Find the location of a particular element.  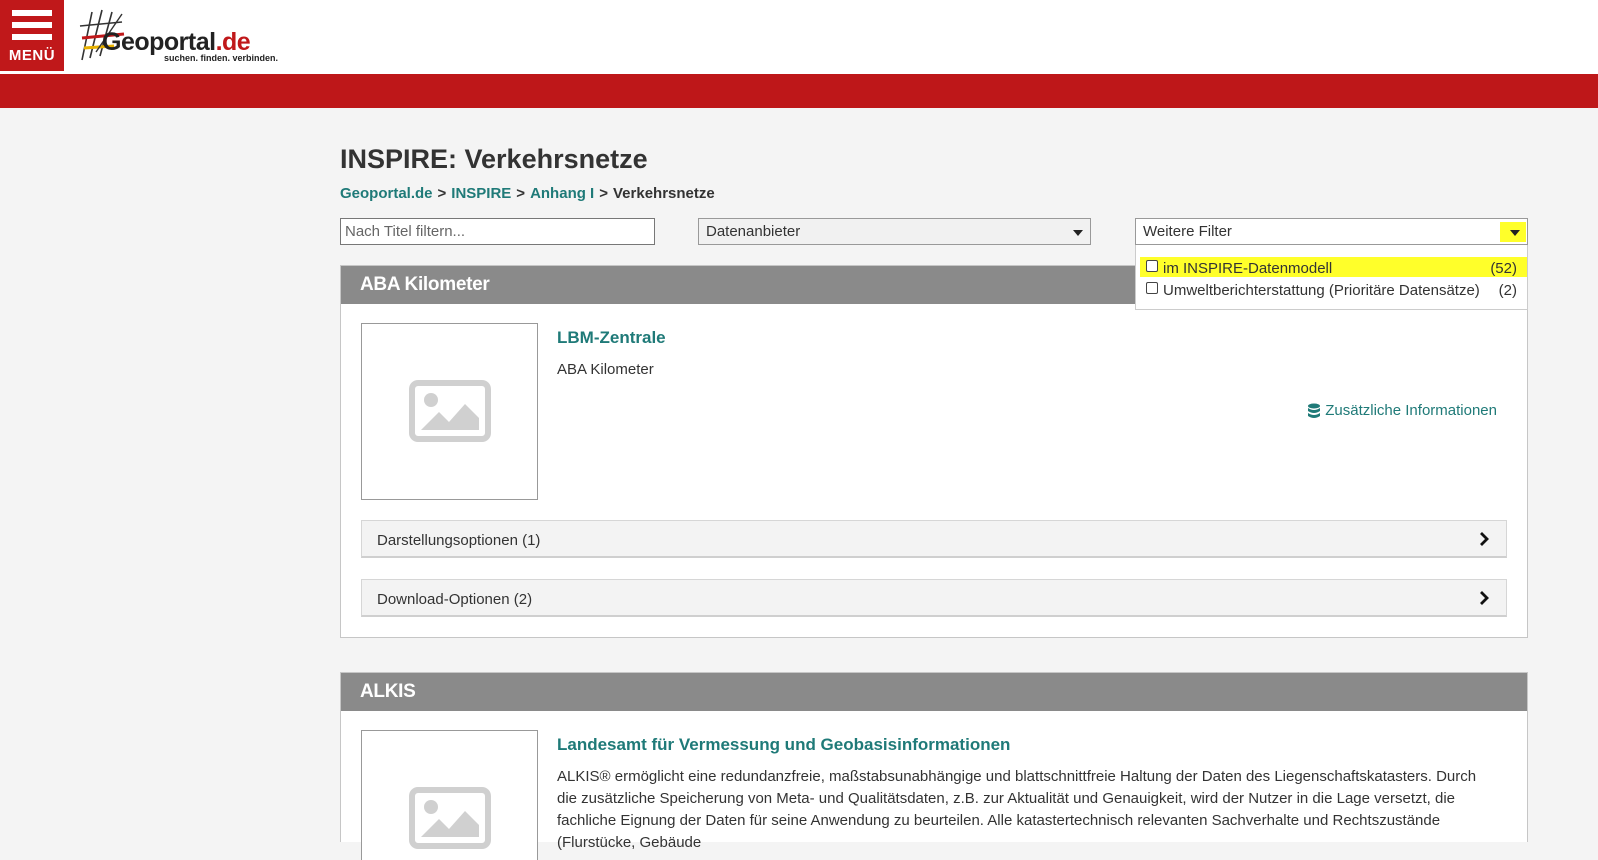

more-info-link: Zusätzliche Informationen is located at coordinates (1402, 410).